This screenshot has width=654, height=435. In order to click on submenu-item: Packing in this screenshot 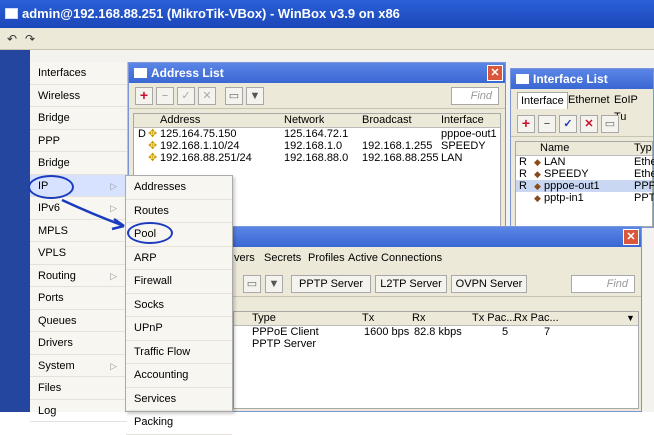, I will do `click(179, 423)`.